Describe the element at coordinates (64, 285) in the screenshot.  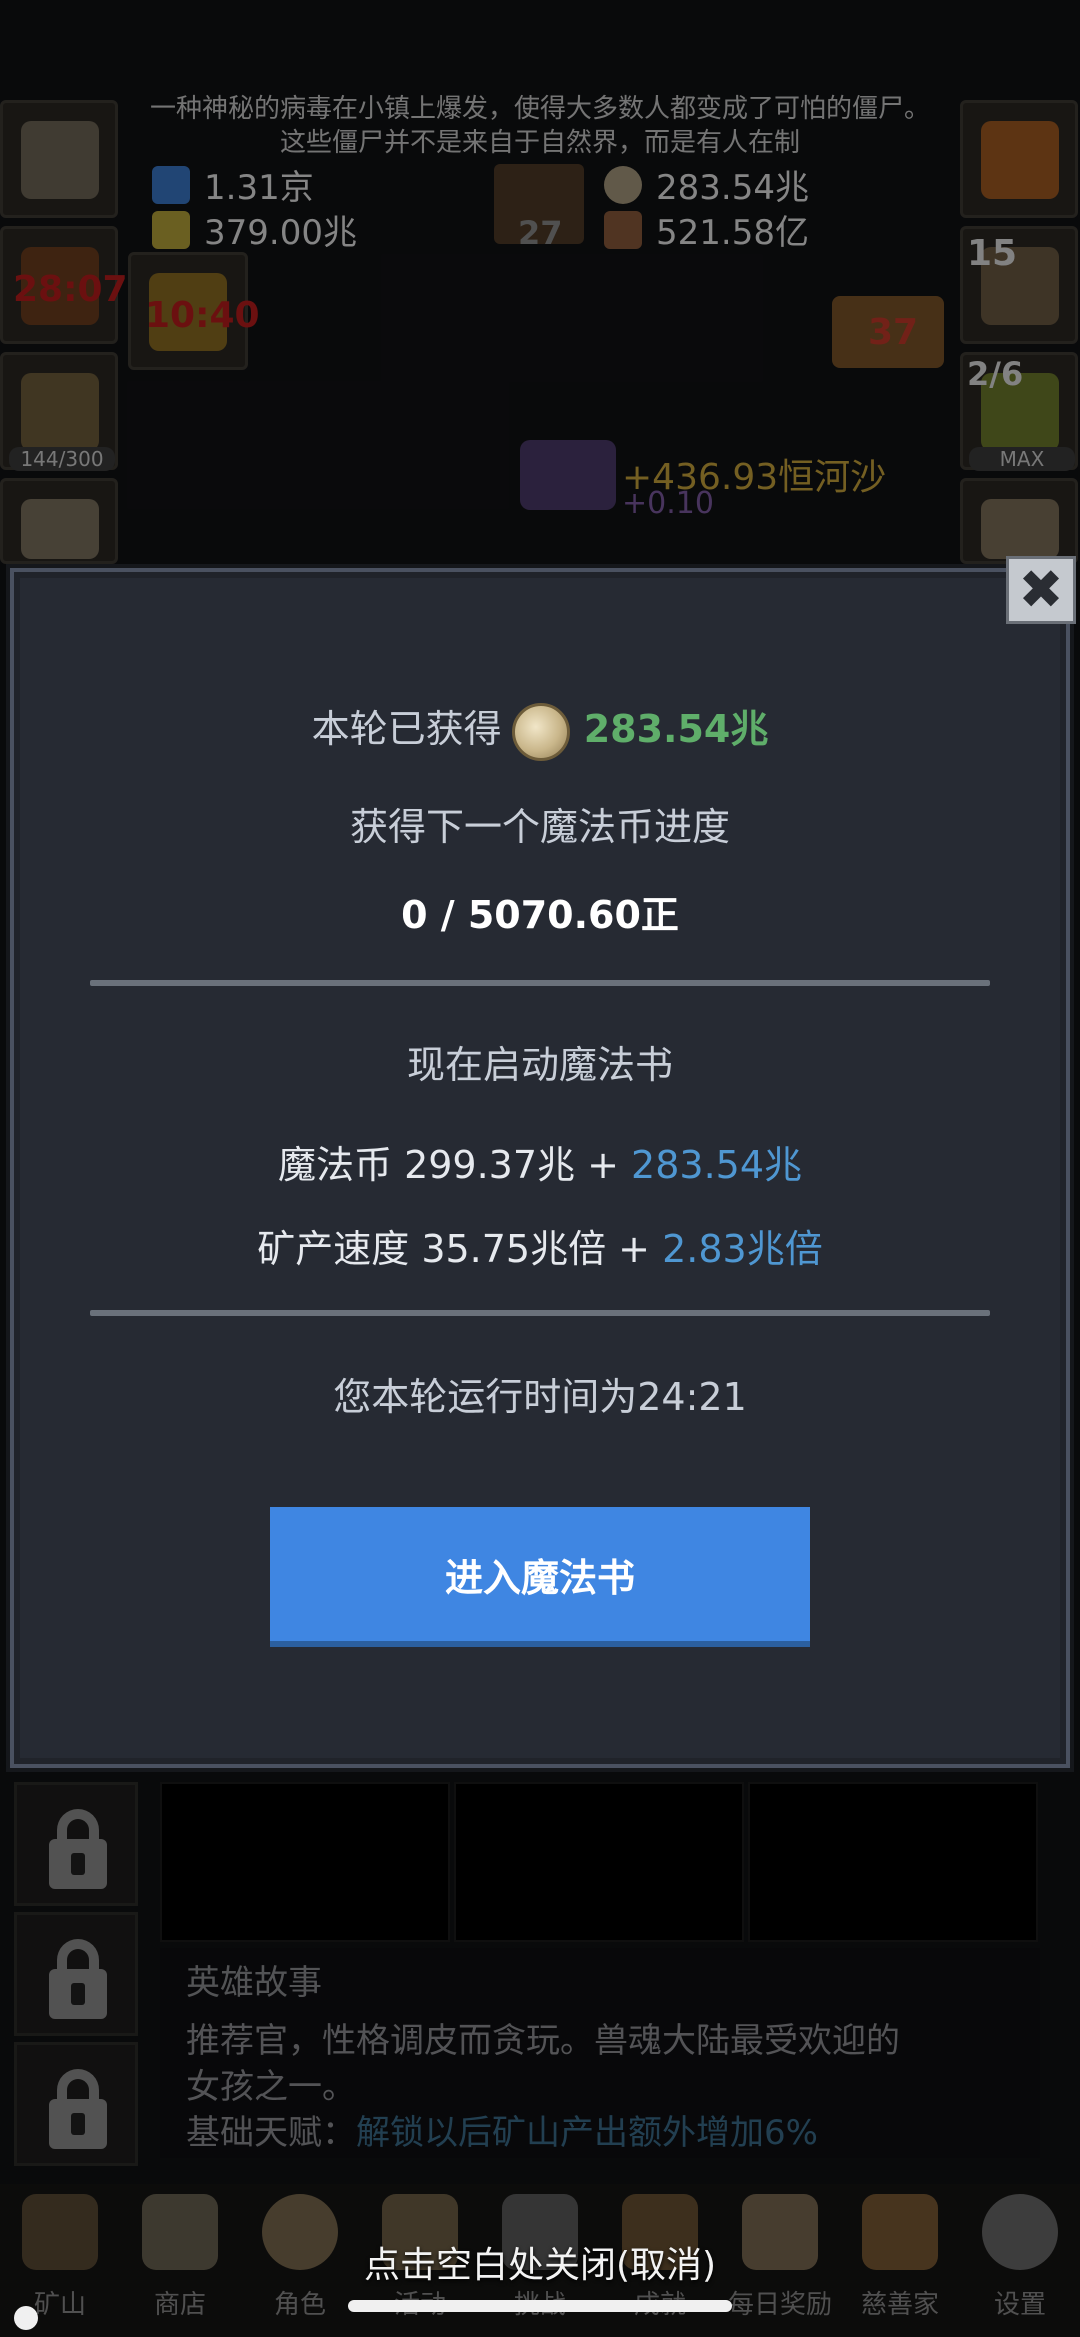
I see `torch-slot: 28:07` at that location.